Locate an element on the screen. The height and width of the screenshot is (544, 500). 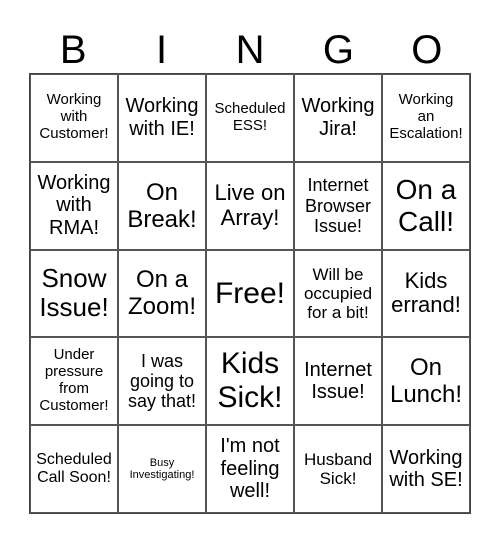
bingo-cell: Working with RMA! is located at coordinates (74, 205).